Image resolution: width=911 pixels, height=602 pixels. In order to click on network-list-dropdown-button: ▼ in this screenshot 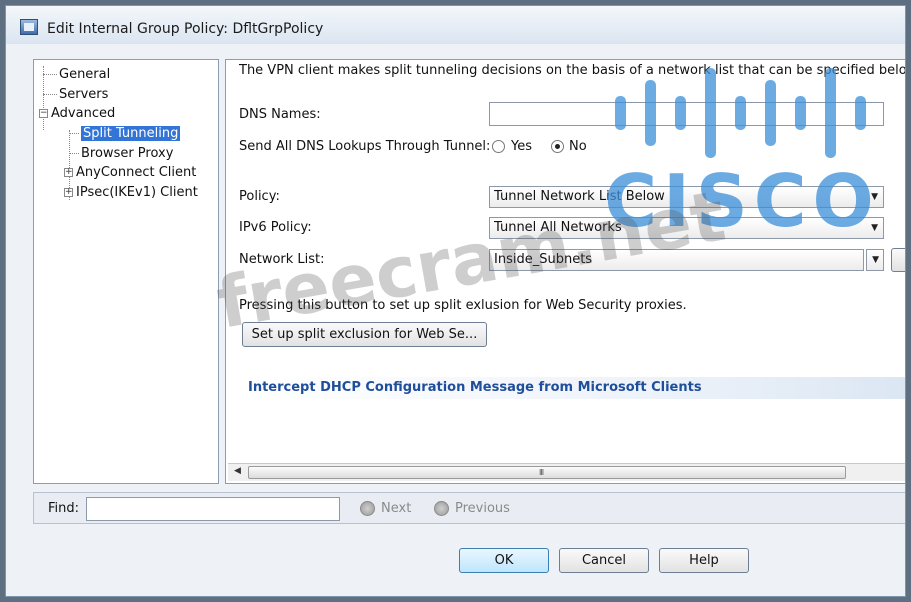, I will do `click(875, 260)`.